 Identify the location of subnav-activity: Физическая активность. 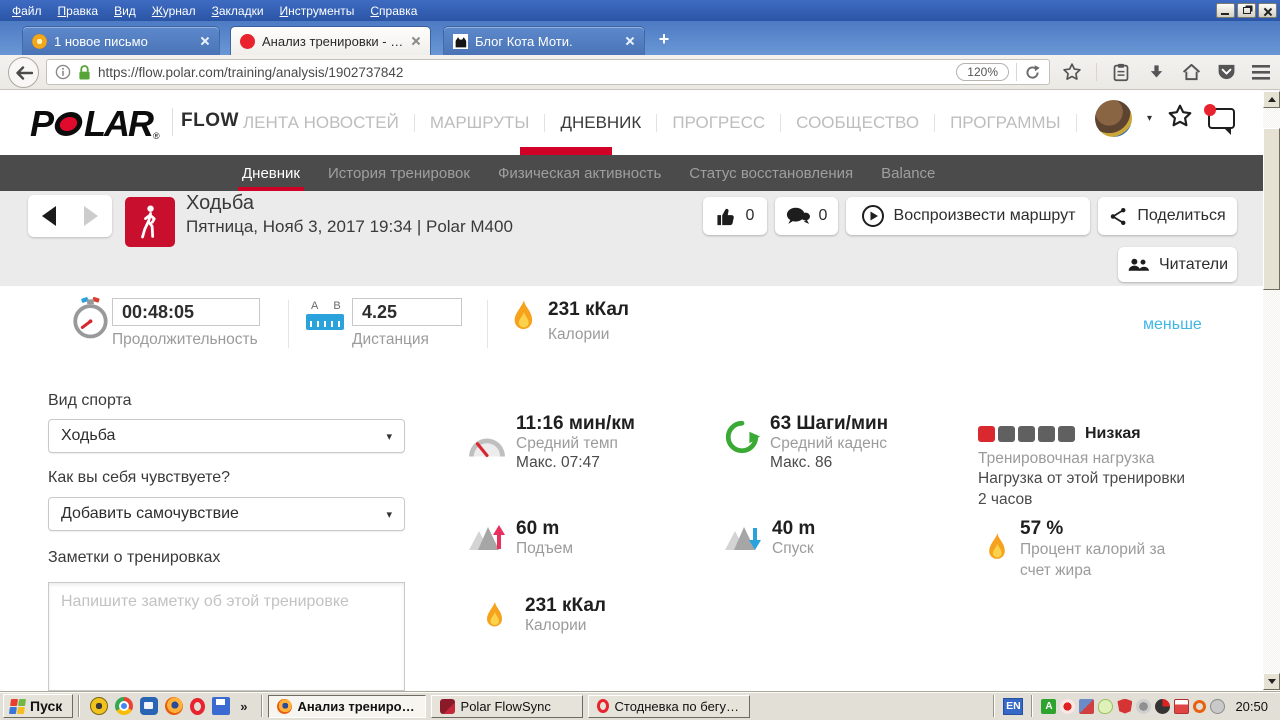
(579, 173).